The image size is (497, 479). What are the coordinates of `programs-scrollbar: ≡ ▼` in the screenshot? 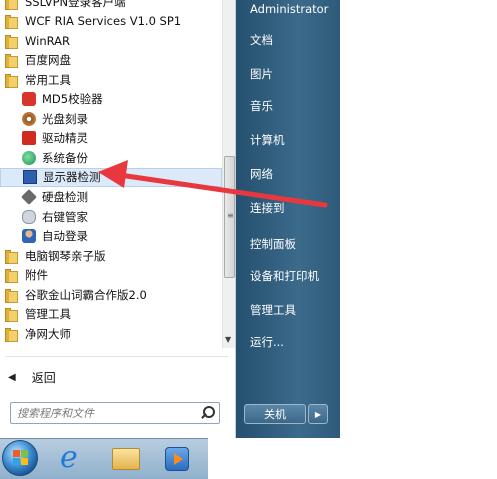 It's located at (228, 174).